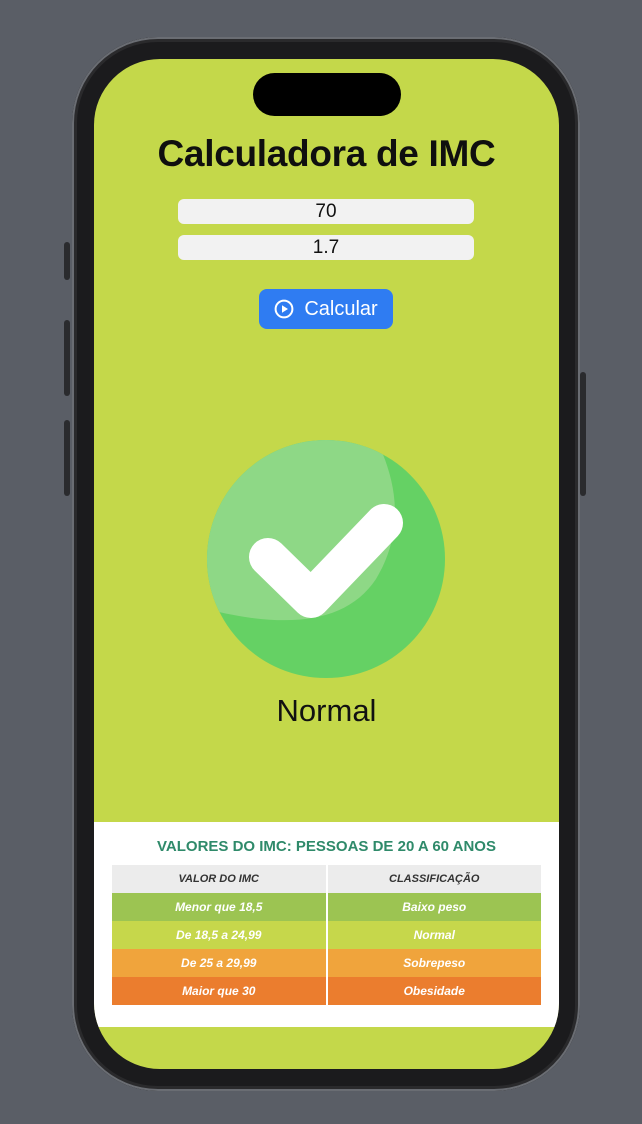  Describe the element at coordinates (326, 211) in the screenshot. I see `weight-input: 70` at that location.